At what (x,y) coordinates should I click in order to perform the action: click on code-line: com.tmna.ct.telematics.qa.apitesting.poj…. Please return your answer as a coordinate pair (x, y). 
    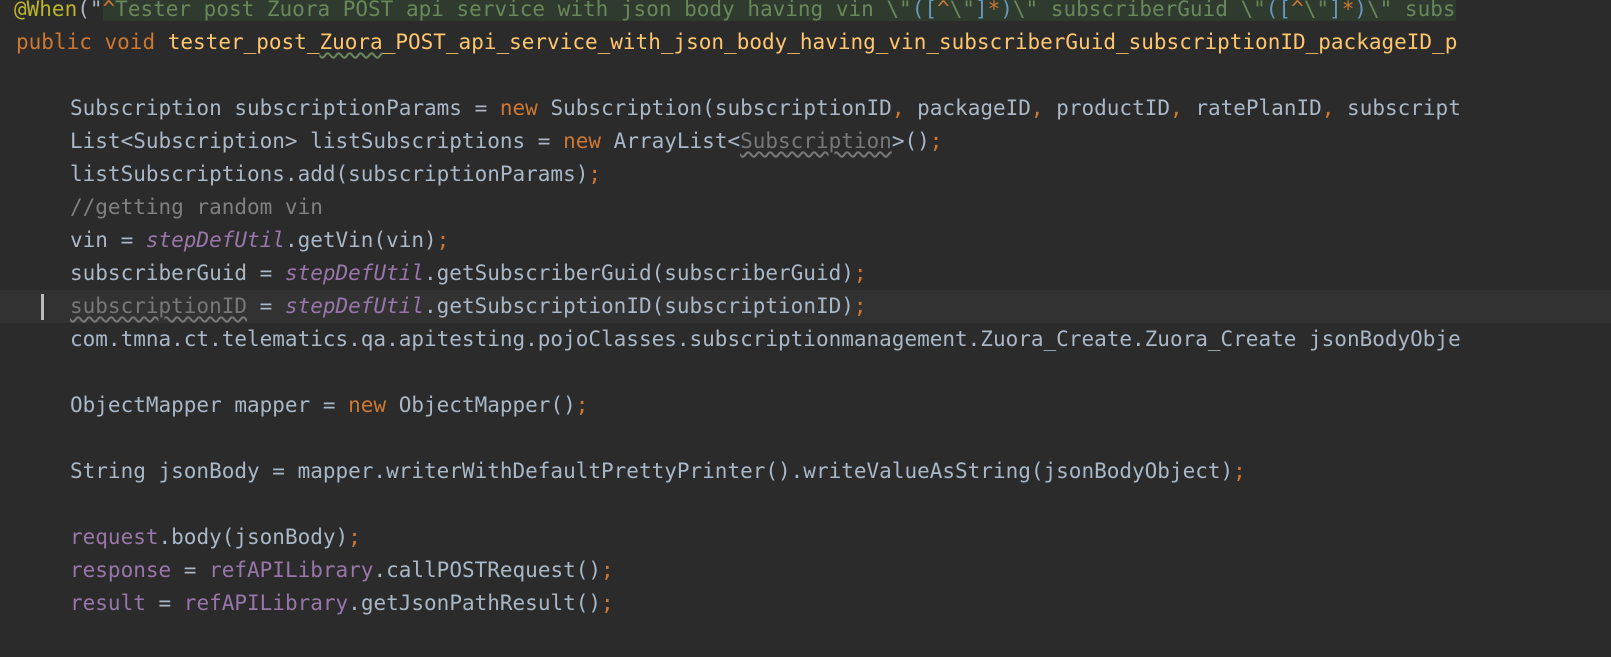
    Looking at the image, I should click on (805, 339).